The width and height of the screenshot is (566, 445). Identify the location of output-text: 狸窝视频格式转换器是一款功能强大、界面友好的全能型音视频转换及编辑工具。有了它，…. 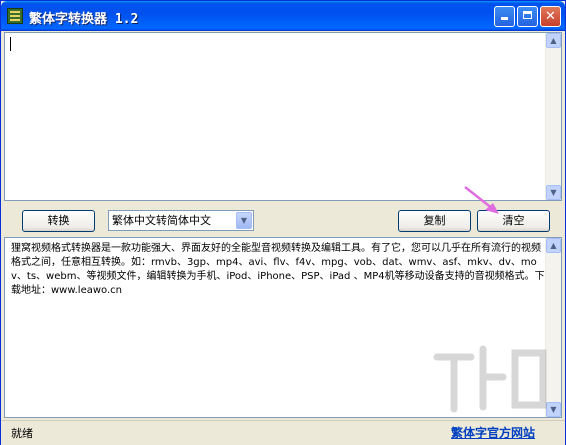
(278, 269).